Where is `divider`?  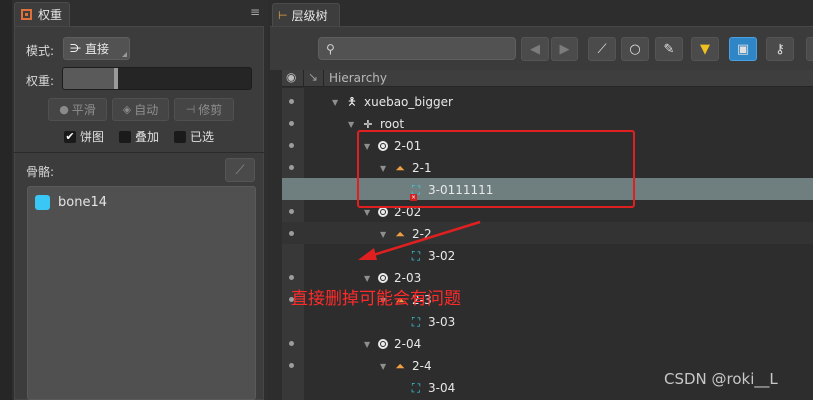
divider is located at coordinates (139, 152).